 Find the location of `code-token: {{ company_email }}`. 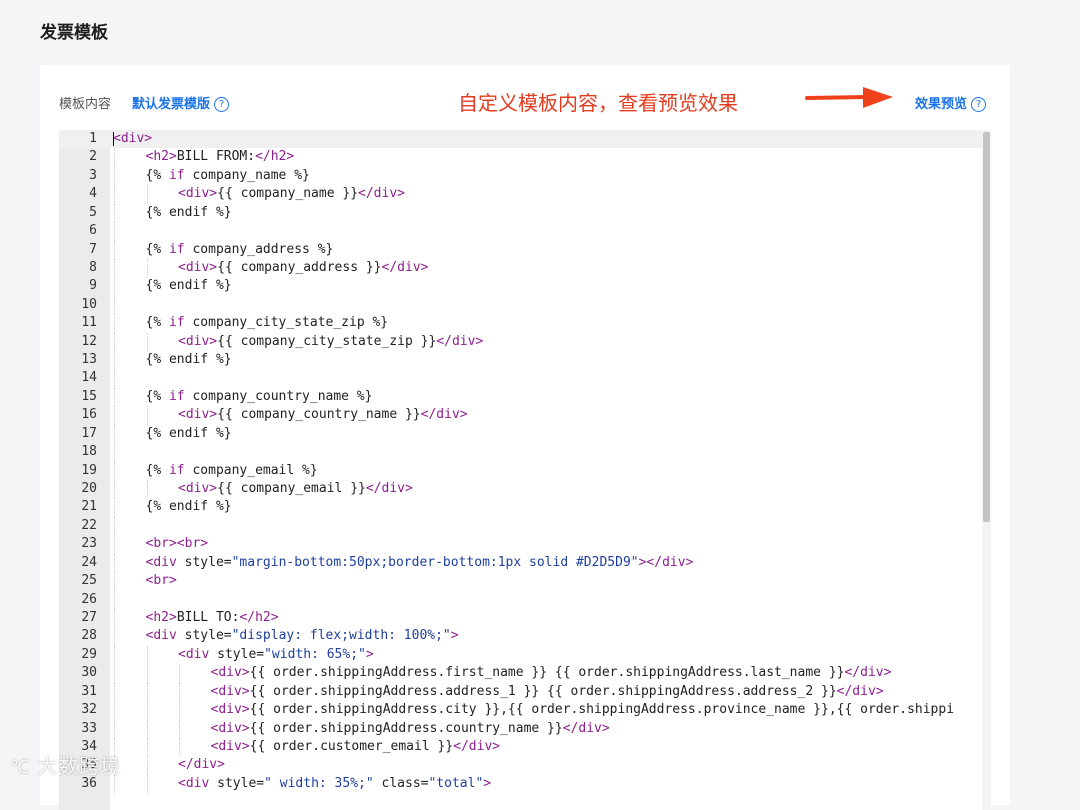

code-token: {{ company_email }} is located at coordinates (291, 489).